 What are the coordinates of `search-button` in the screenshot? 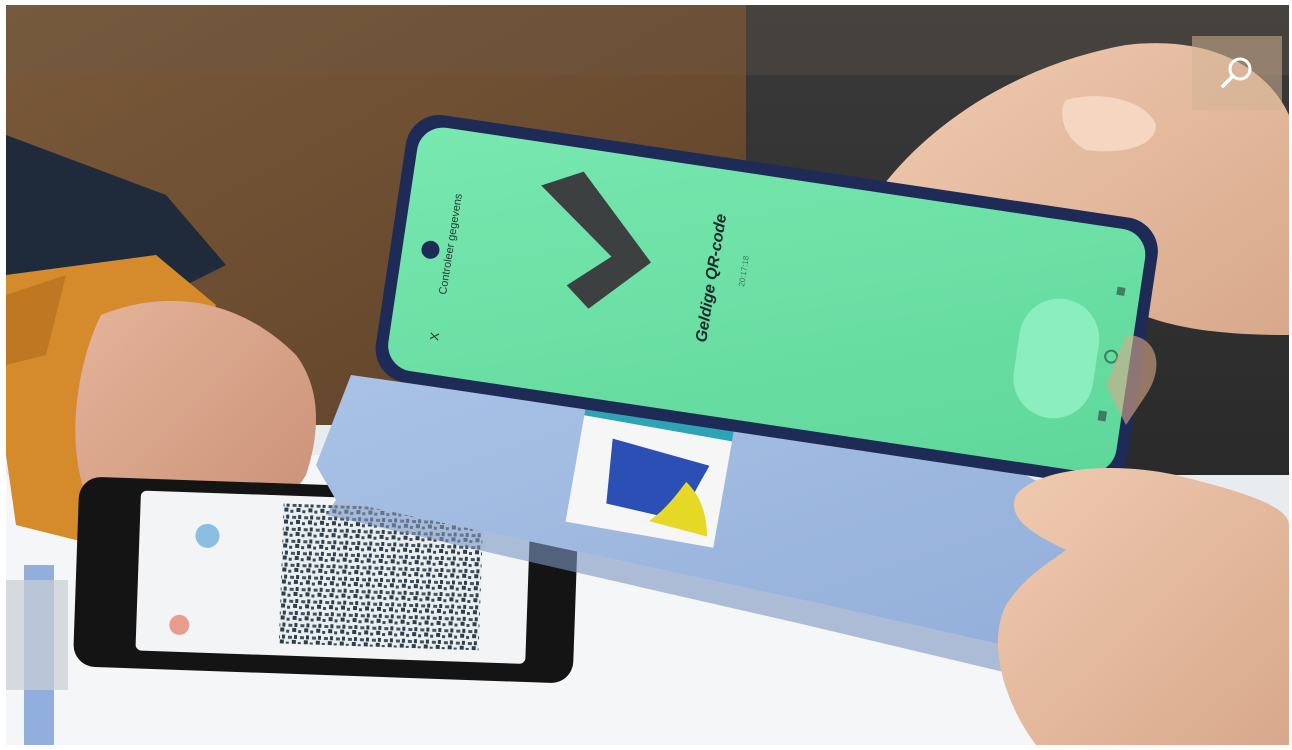 It's located at (1237, 73).